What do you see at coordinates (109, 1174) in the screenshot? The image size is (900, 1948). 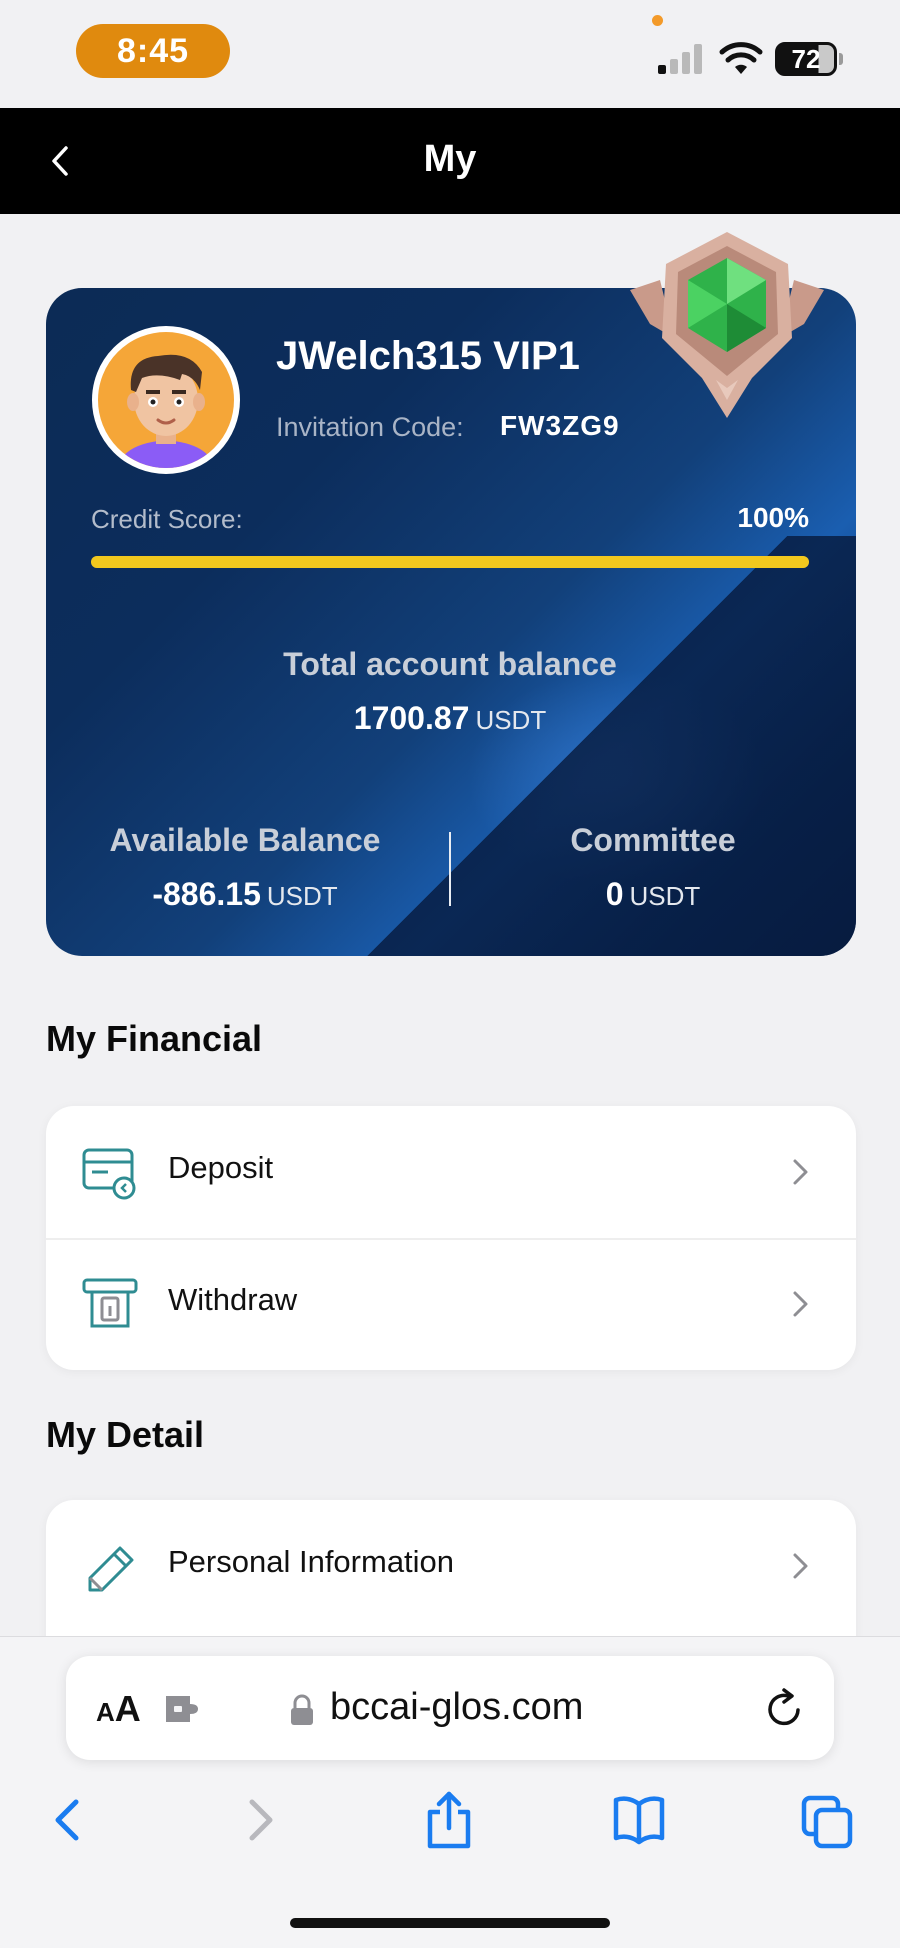 I see `deposit-card-icon` at bounding box center [109, 1174].